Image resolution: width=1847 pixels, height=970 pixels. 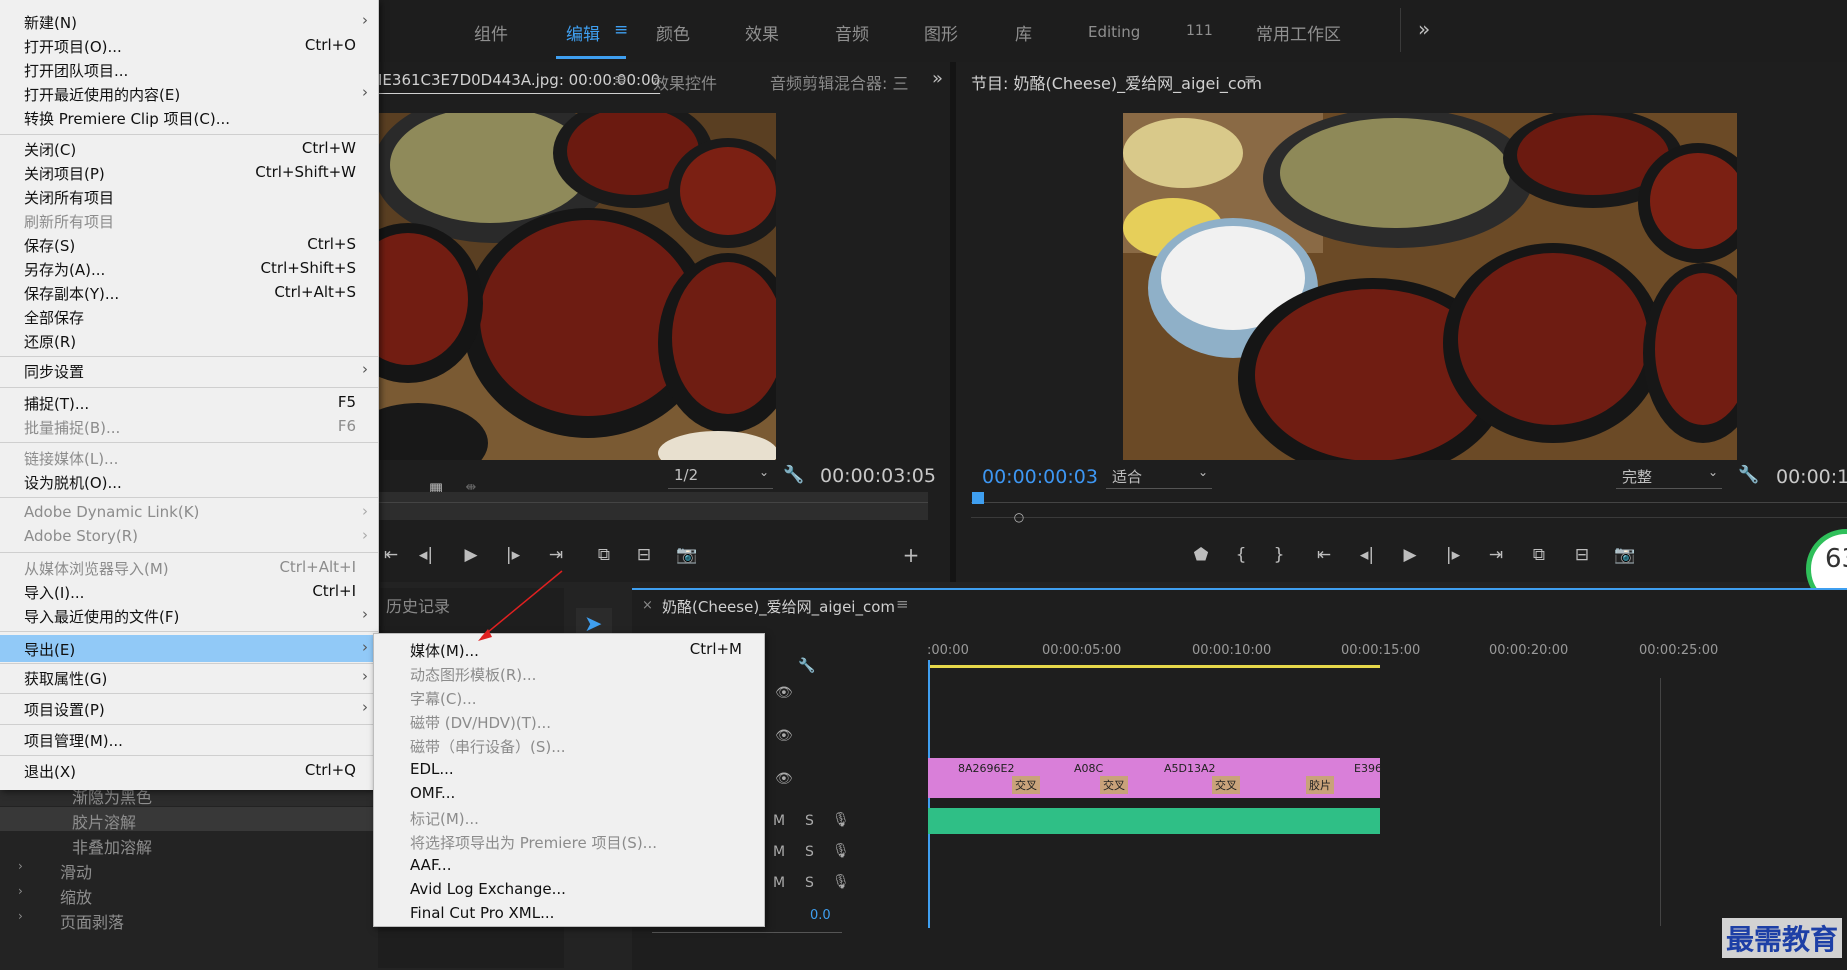 I want to click on mute-button-a1: M, so click(x=779, y=821).